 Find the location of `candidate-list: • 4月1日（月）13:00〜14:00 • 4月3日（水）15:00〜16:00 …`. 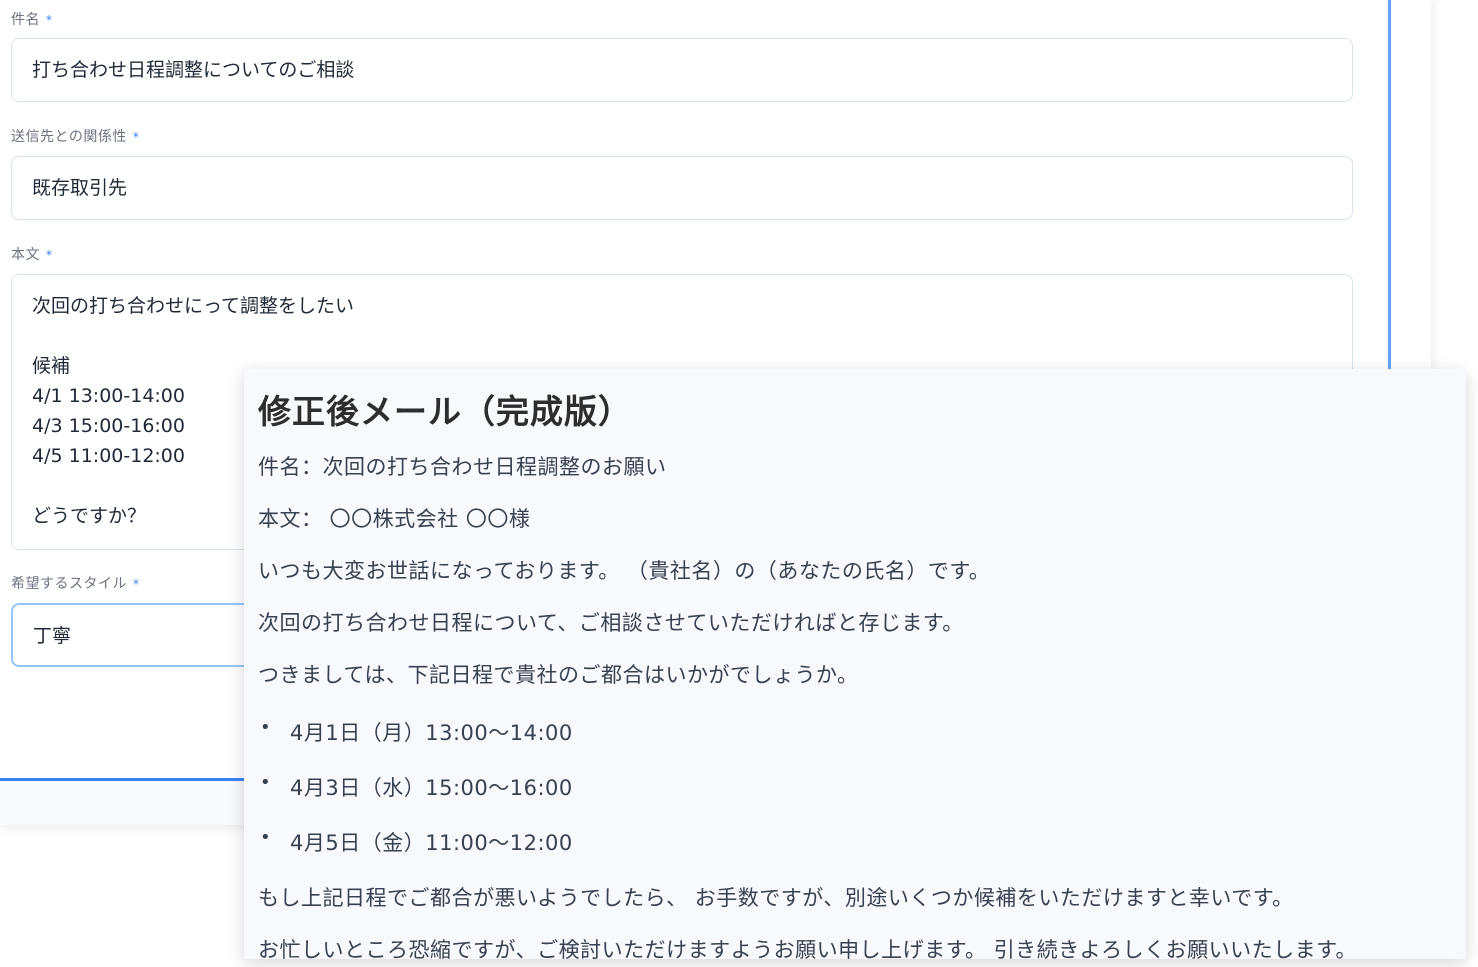

candidate-list: • 4月1日（月）13:00〜14:00 • 4月3日（水）15:00〜16:00 … is located at coordinates (855, 787).